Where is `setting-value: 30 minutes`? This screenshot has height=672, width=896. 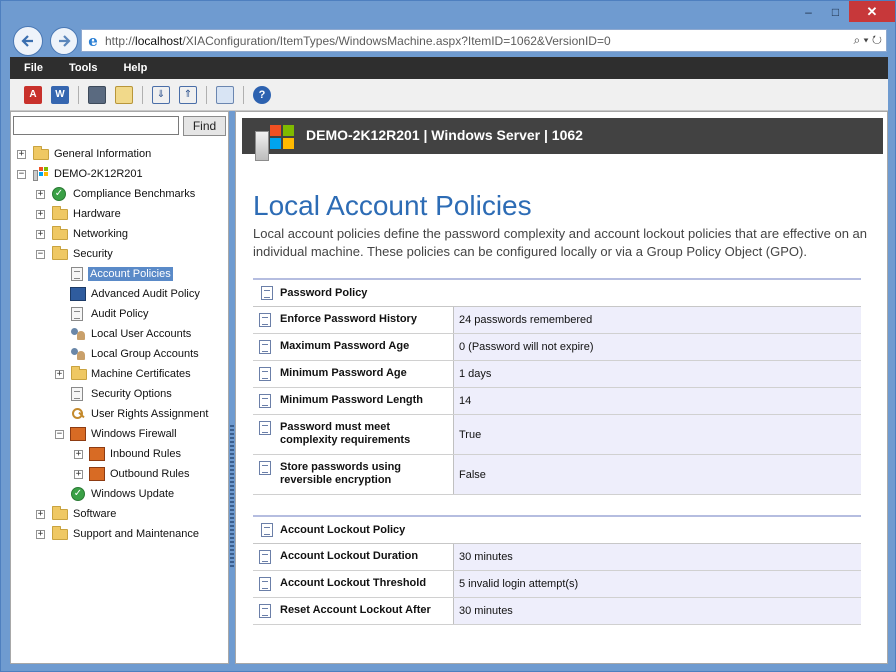
setting-value: 30 minutes is located at coordinates (657, 611).